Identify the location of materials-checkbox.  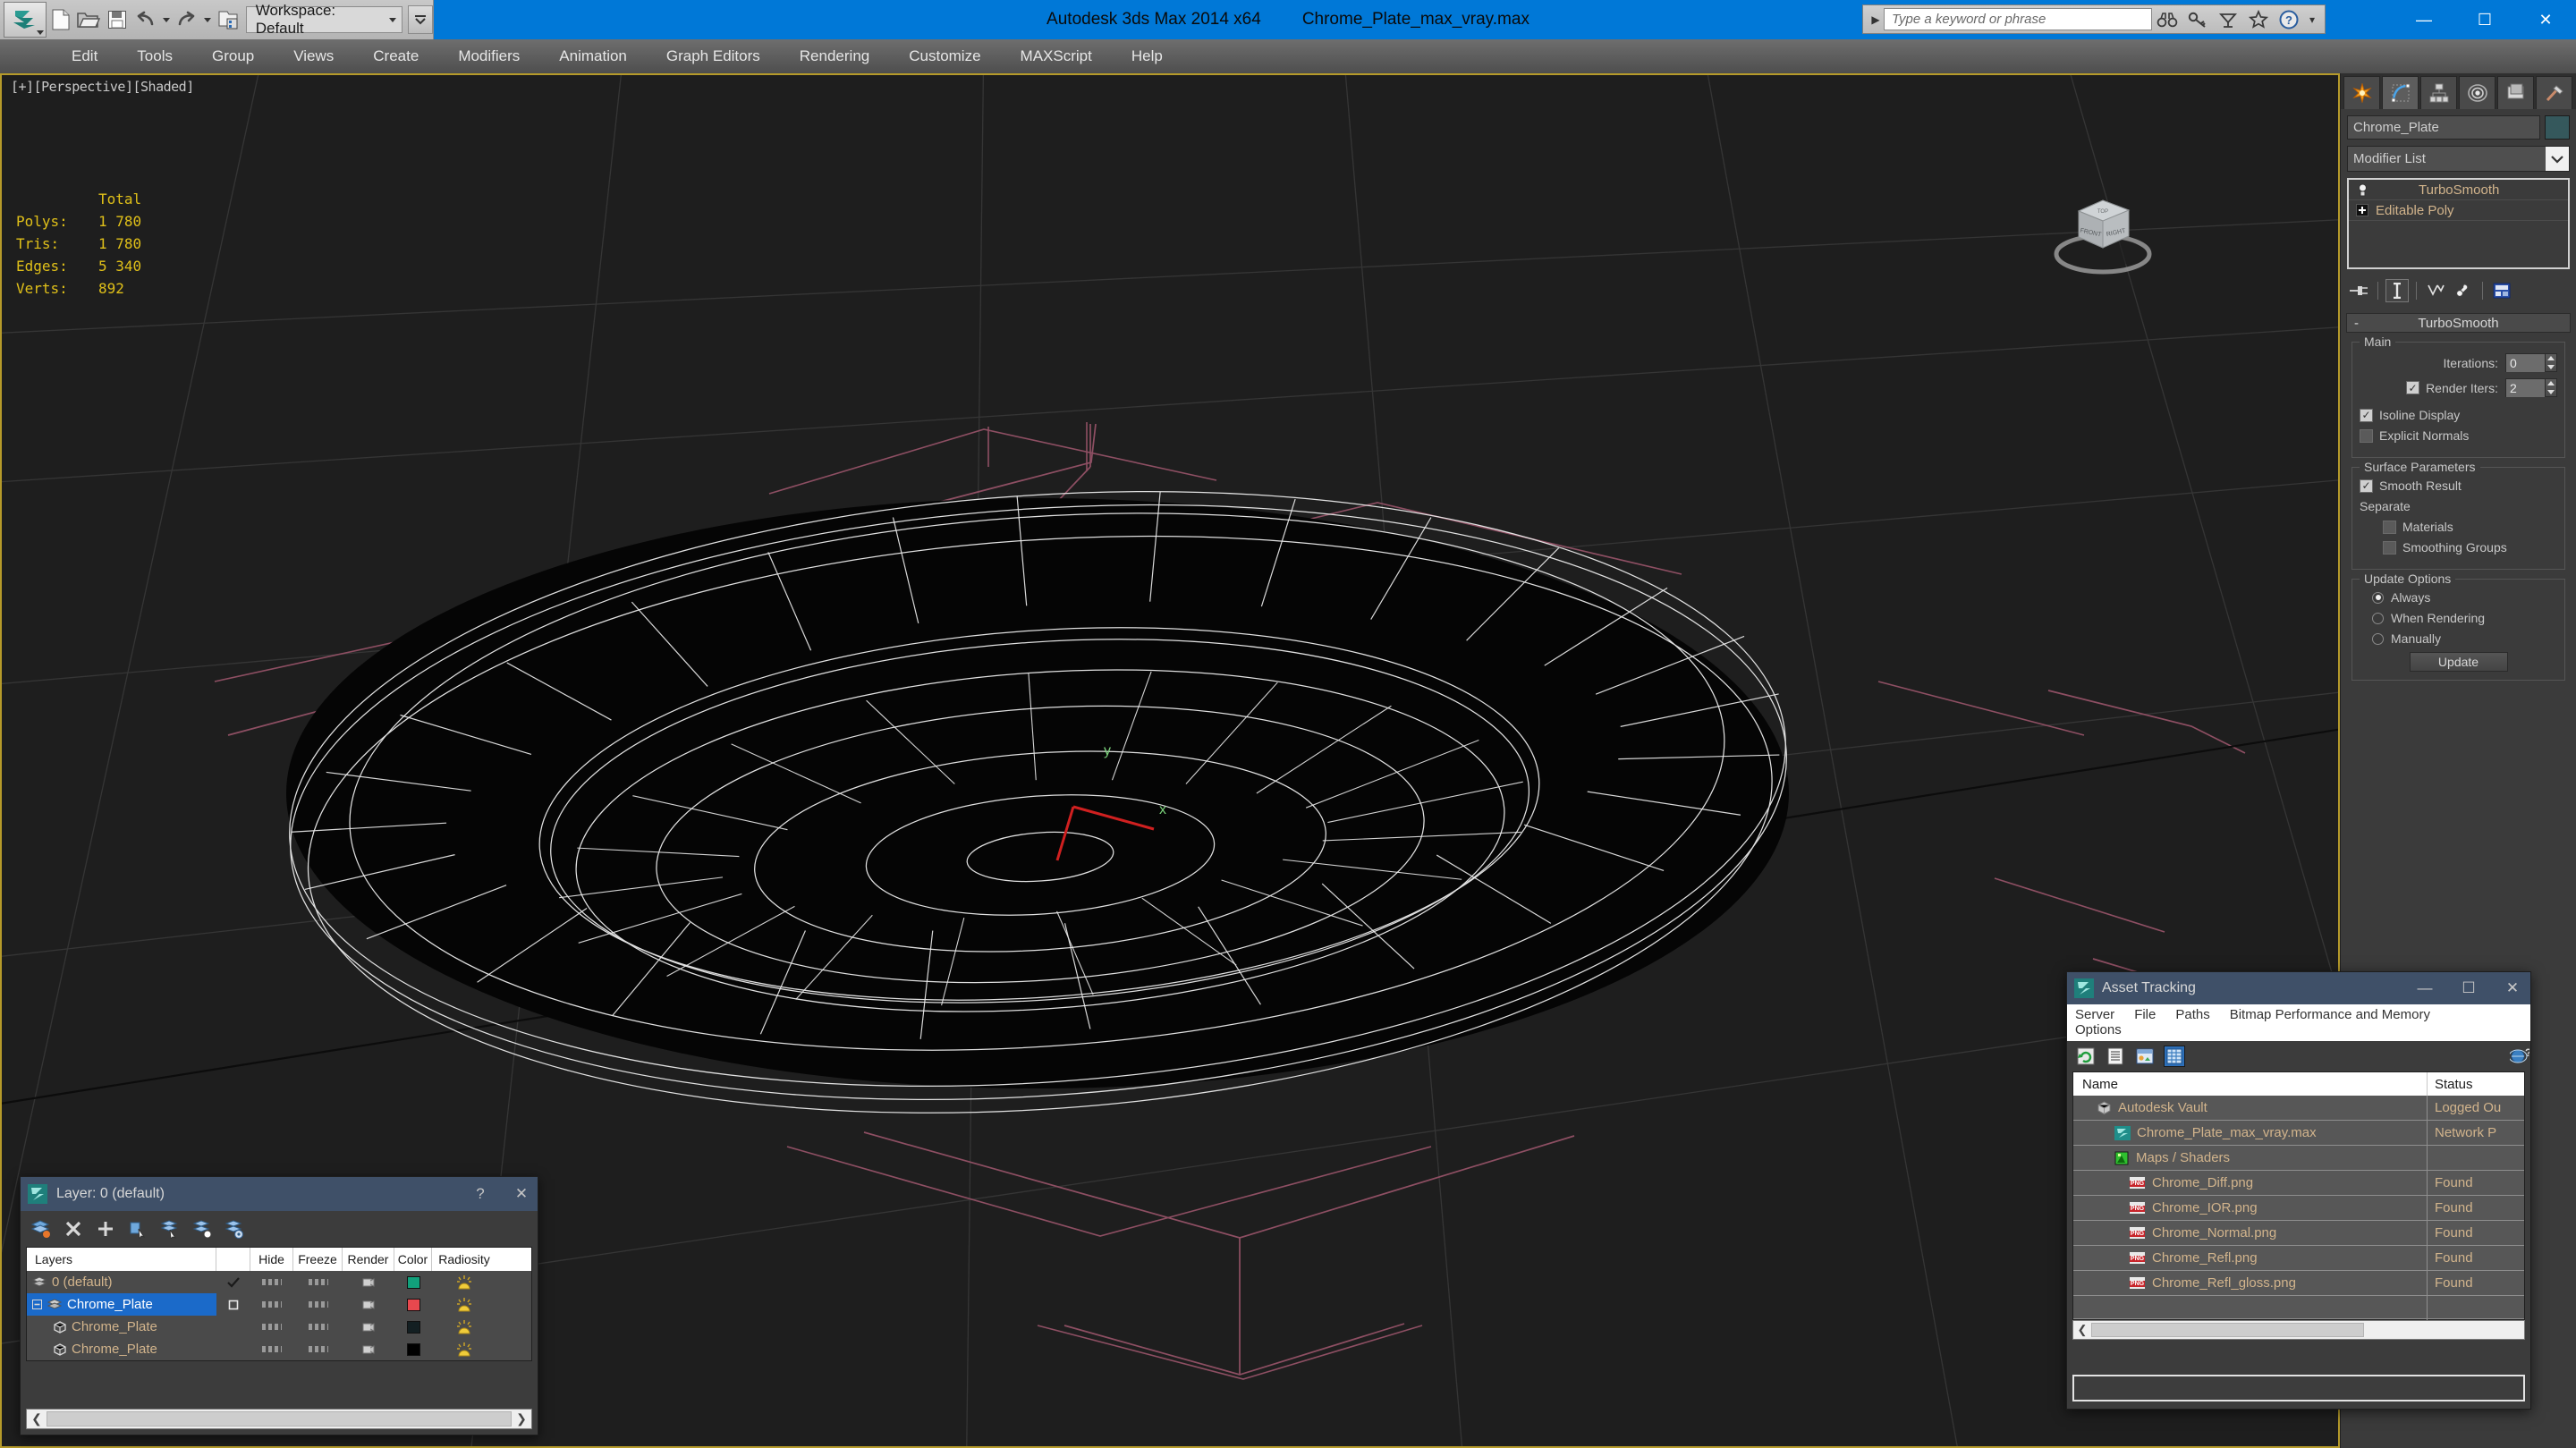
(2389, 527).